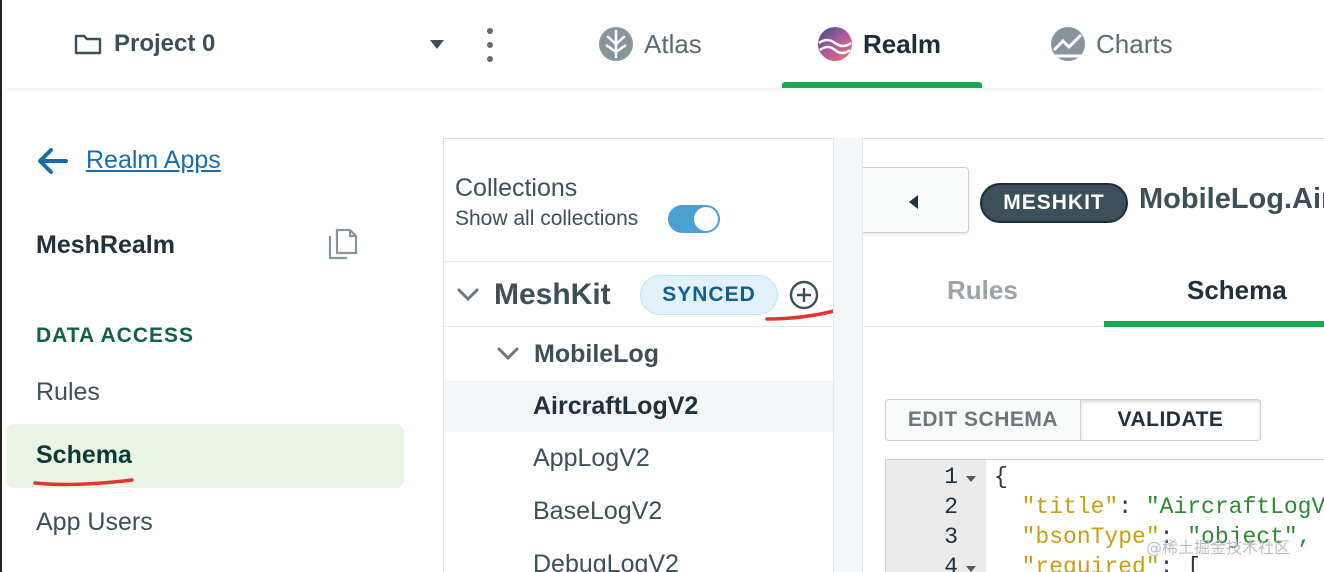 The height and width of the screenshot is (572, 1324). I want to click on collection-item-label: DebugLogV2, so click(606, 561).